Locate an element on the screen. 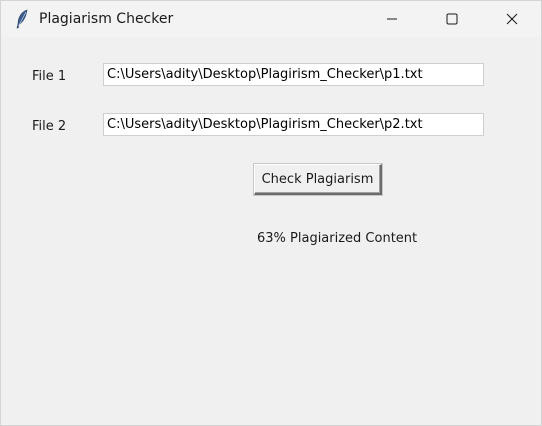 Image resolution: width=542 pixels, height=426 pixels. close-icon is located at coordinates (512, 19).